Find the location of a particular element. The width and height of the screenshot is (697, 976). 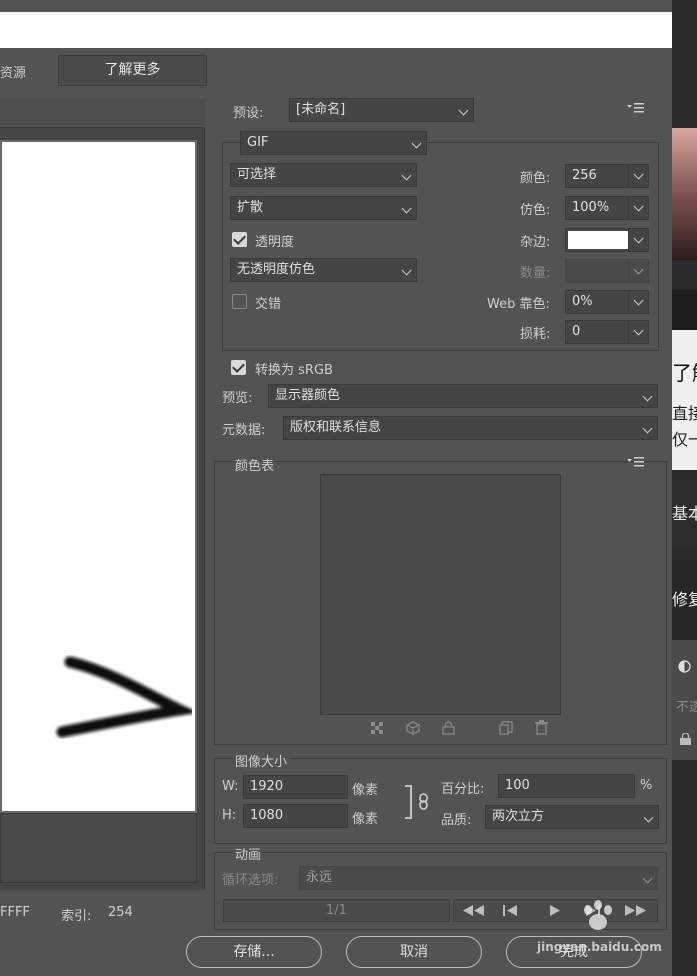

top-white-bar is located at coordinates (336, 30).